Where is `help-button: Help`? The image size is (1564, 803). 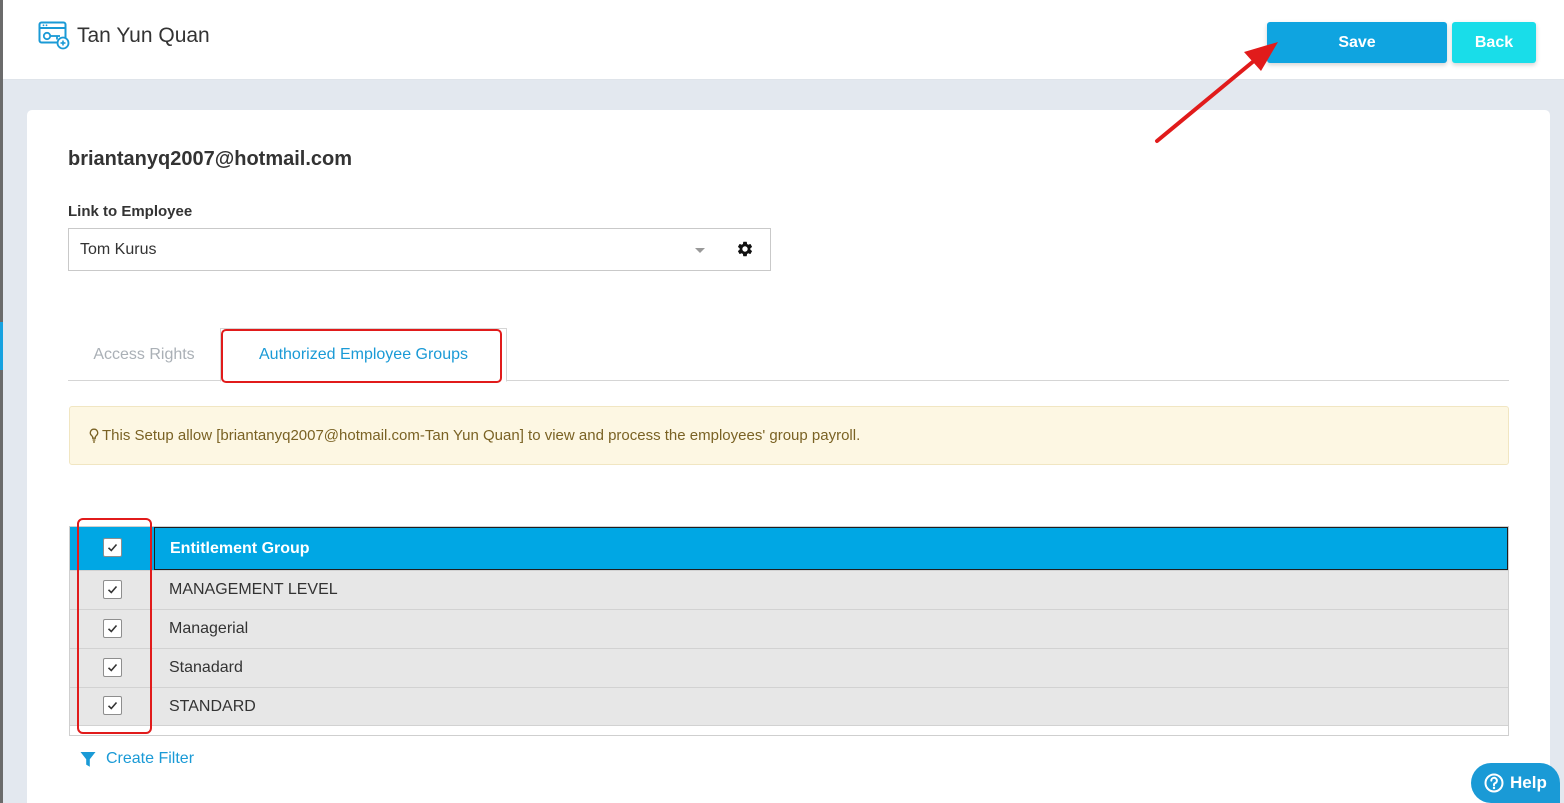 help-button: Help is located at coordinates (1515, 783).